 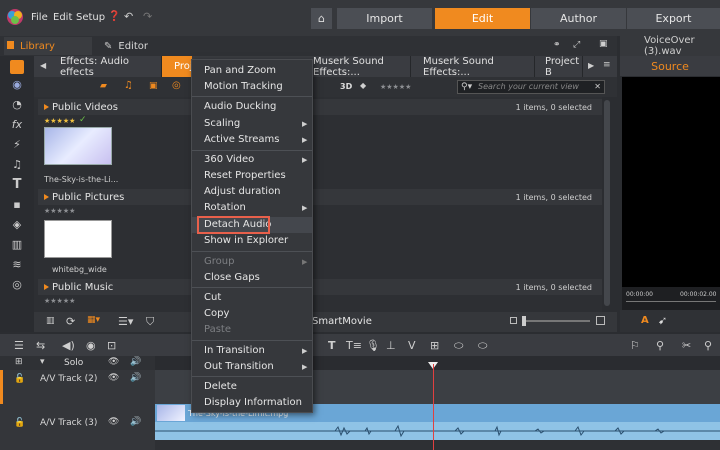 I want to click on track-2-label: A/V Track (2), so click(x=68, y=379).